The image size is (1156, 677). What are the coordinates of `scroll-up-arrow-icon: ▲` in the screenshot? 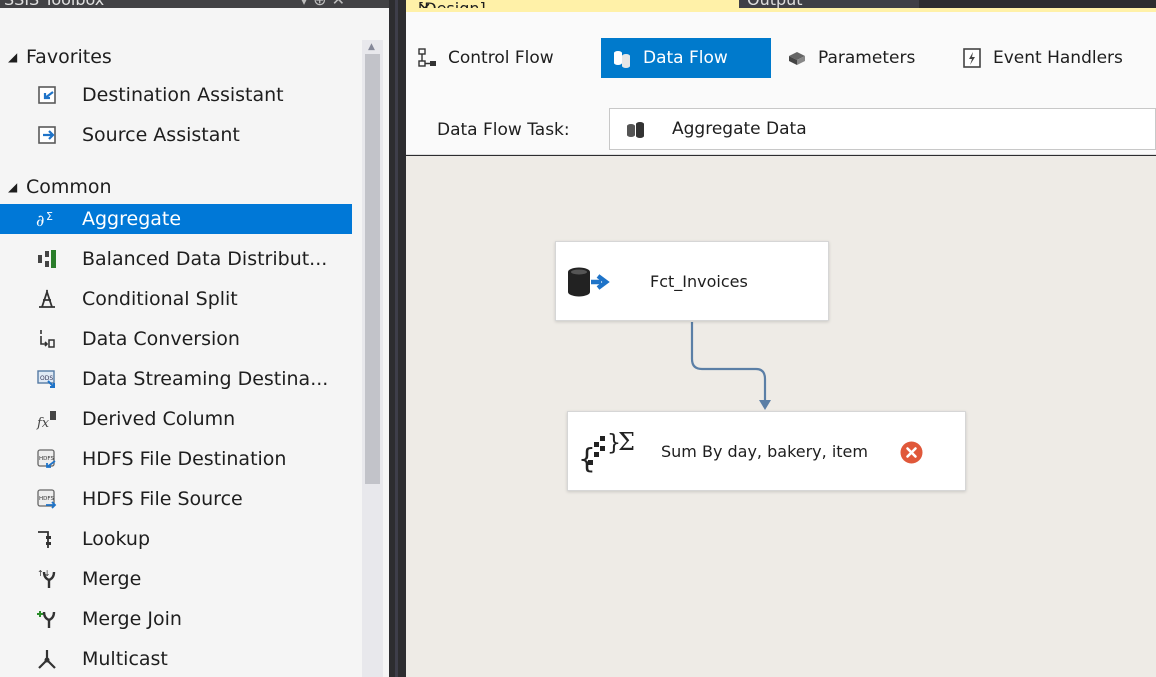 It's located at (371, 47).